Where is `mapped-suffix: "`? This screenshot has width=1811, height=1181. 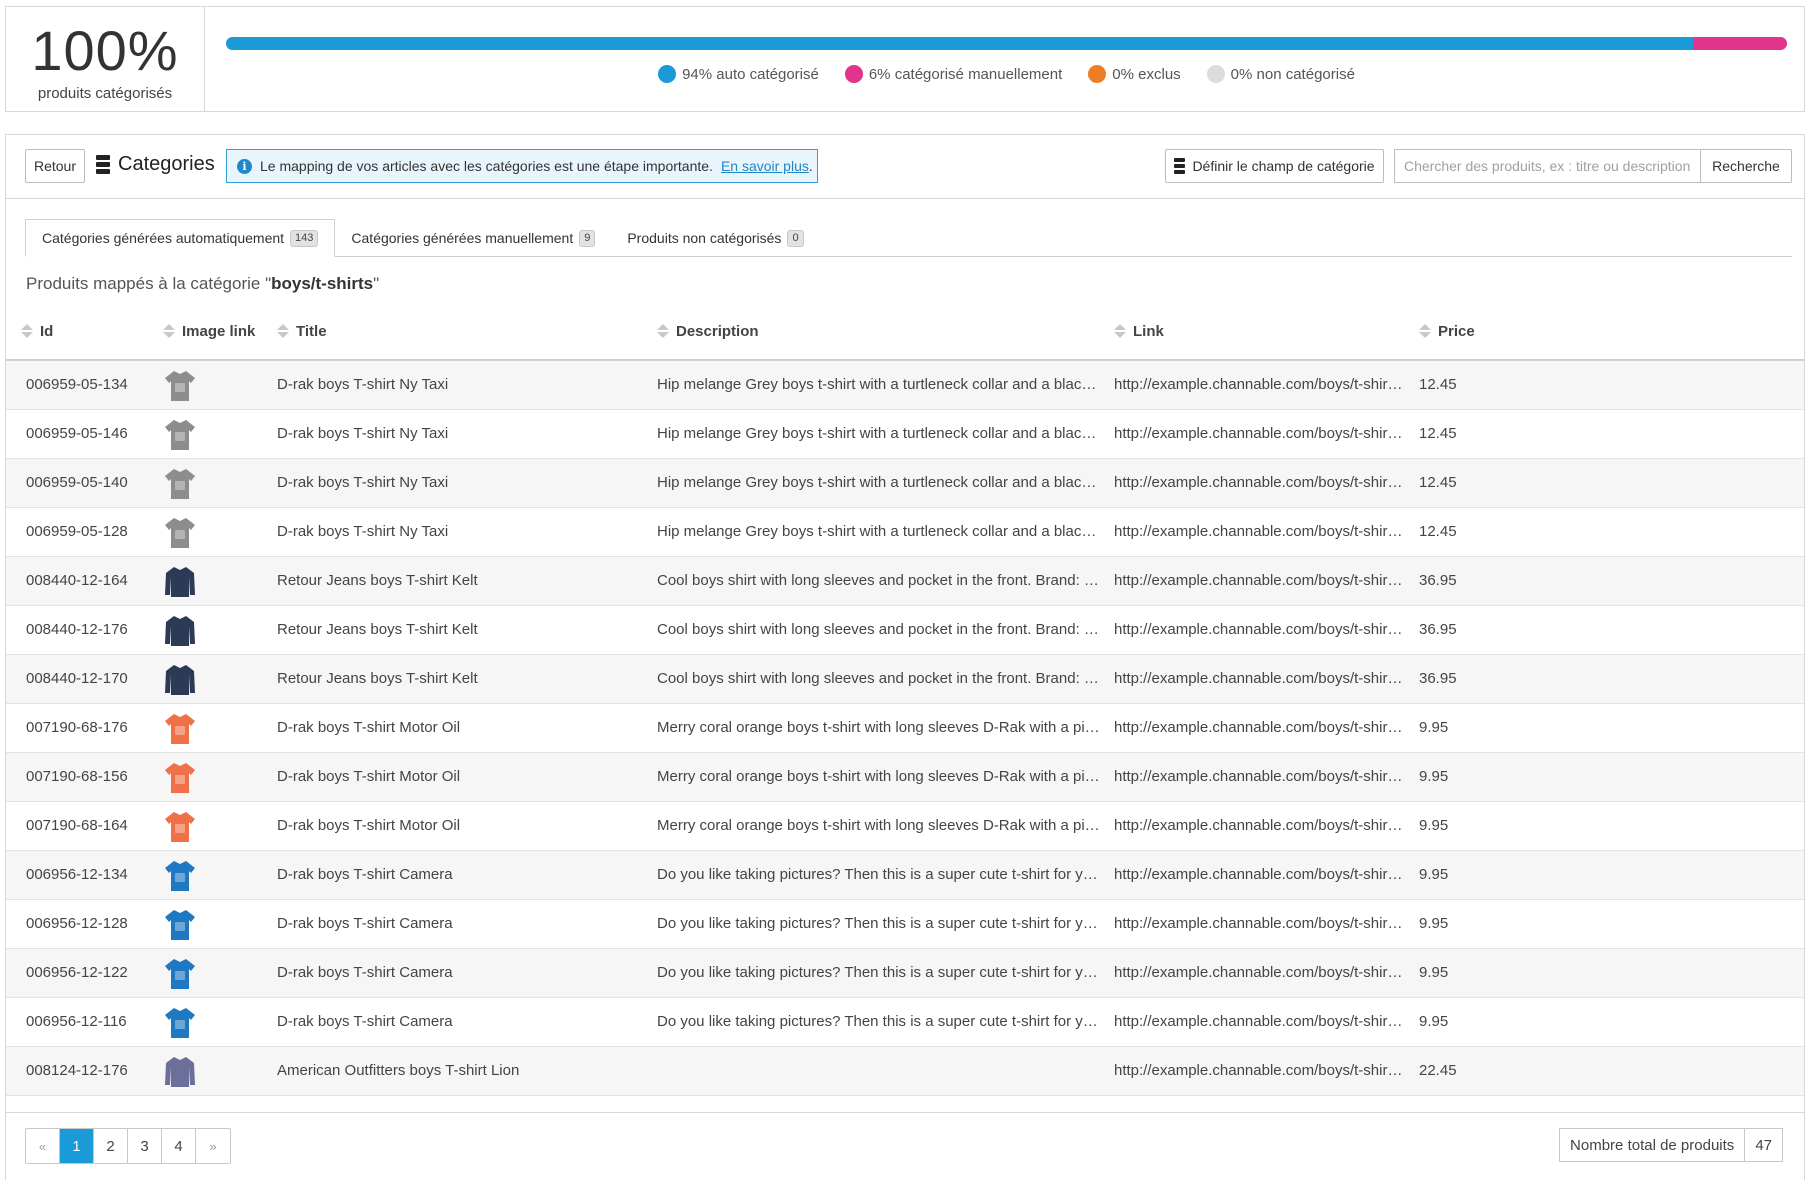
mapped-suffix: " is located at coordinates (376, 283).